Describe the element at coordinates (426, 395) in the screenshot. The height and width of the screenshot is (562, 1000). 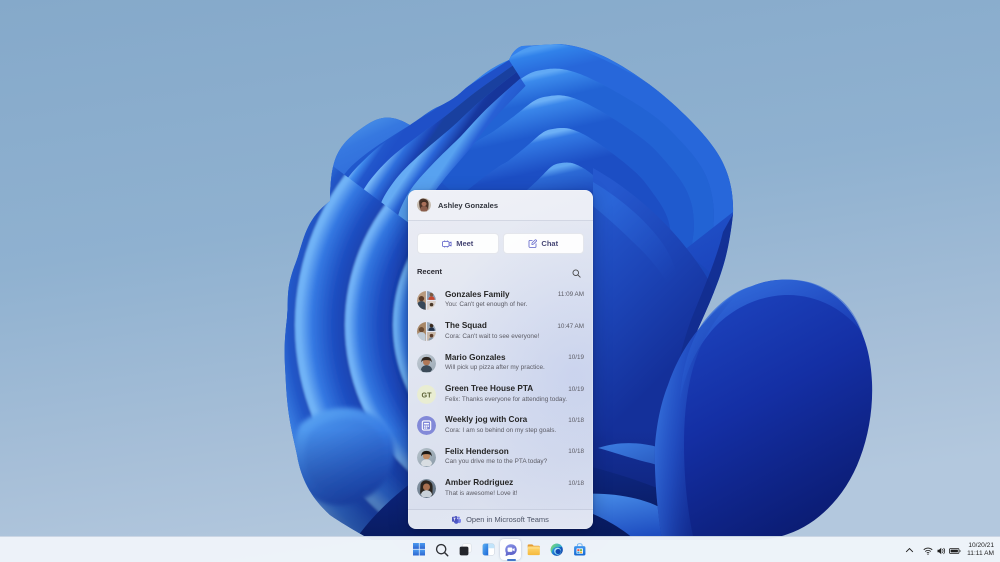
I see `svg-text: GT` at that location.